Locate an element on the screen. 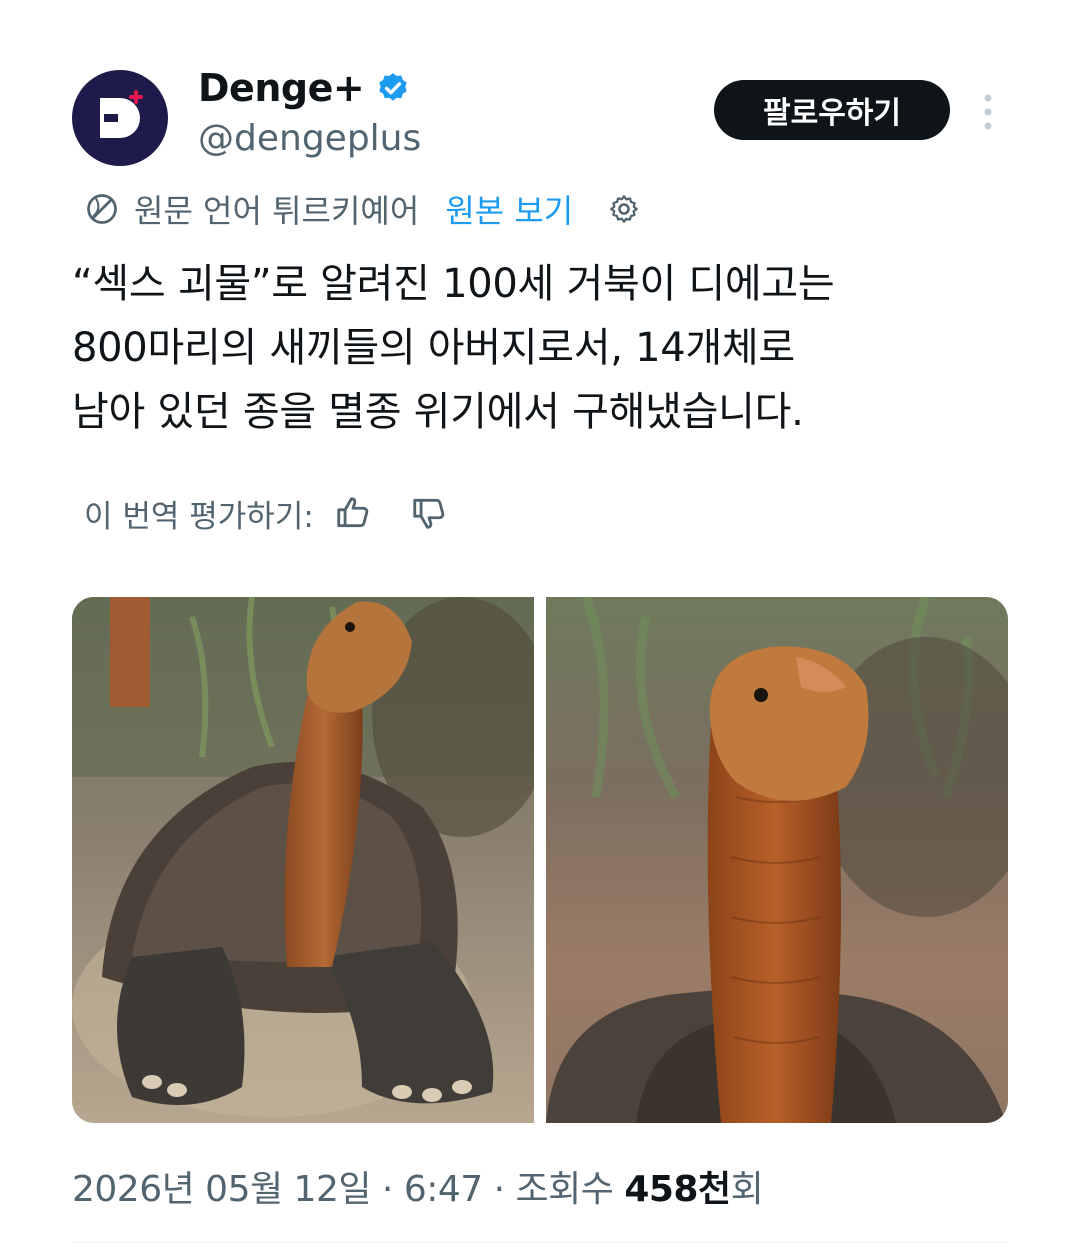 The image size is (1079, 1252). thumbs-down-icon is located at coordinates (429, 513).